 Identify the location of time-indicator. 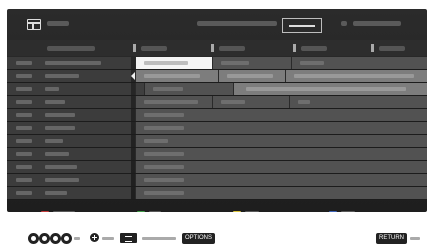
(302, 25).